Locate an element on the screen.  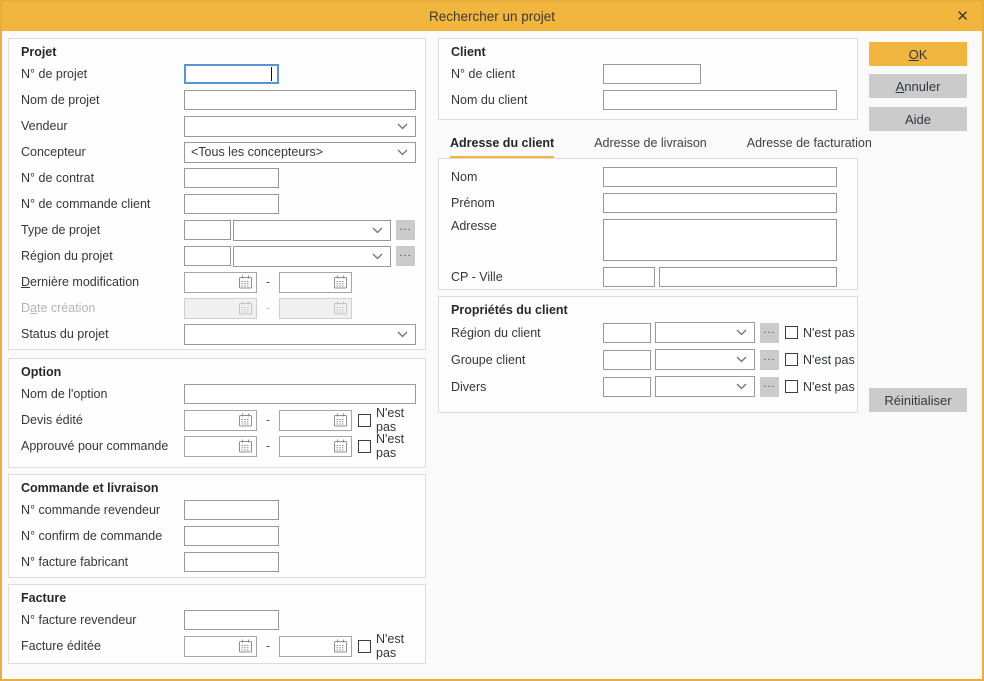
last-modified-to-date-field is located at coordinates (315, 282).